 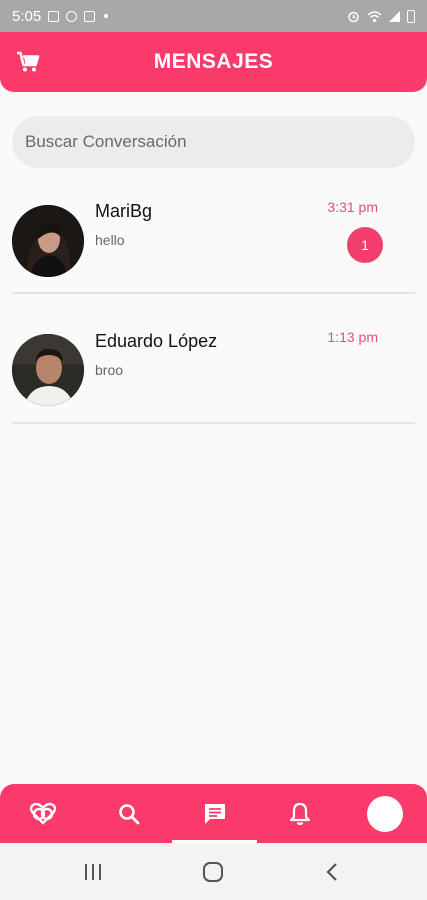 I want to click on status-right, so click(x=381, y=16).